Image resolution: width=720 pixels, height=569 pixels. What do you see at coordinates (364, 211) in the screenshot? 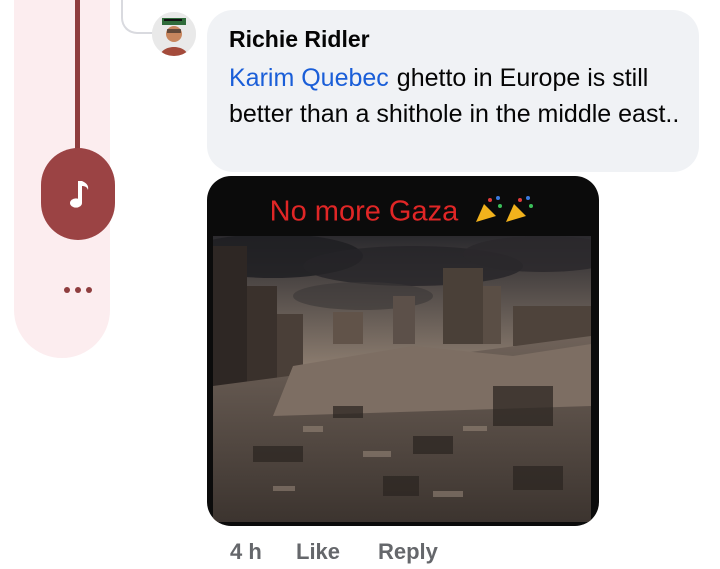
I see `attachment-caption-text: No more Gaza` at bounding box center [364, 211].